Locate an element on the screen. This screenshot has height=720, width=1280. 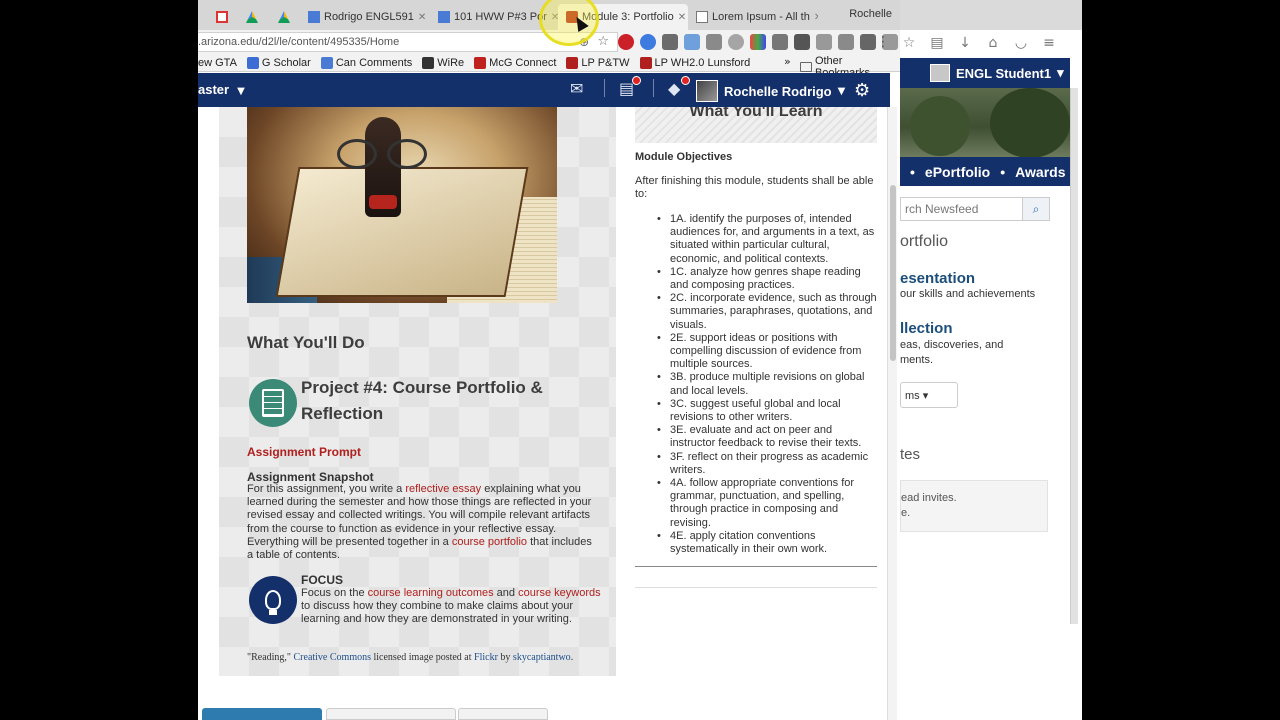
portfolio-heading: ortfolio is located at coordinates (924, 241).